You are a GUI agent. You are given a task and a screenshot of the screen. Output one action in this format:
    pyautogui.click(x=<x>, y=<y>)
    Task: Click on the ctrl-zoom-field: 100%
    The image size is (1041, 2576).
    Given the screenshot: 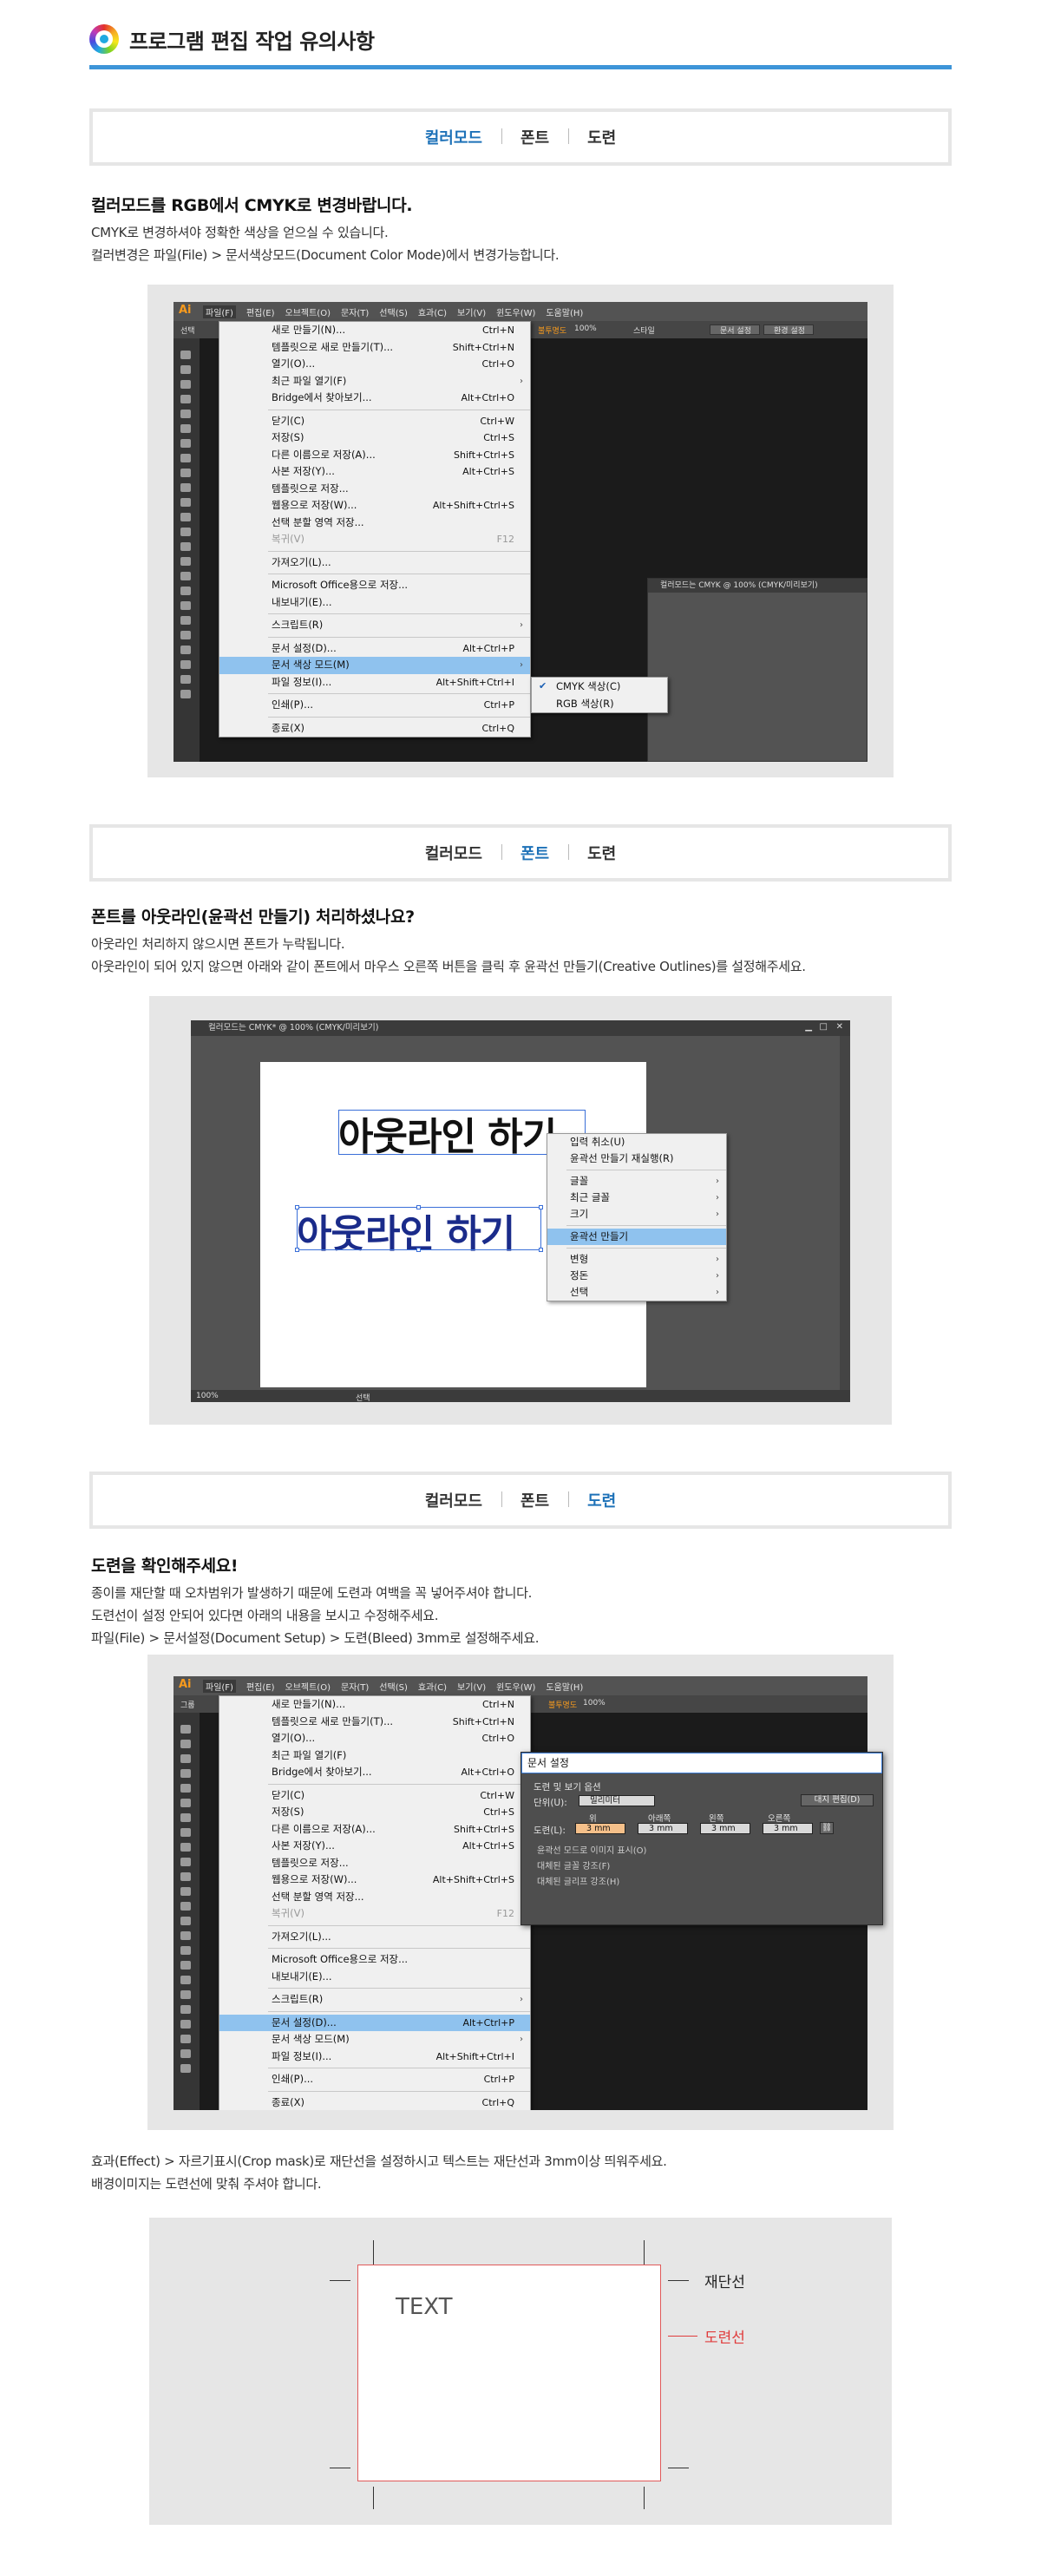 What is the action you would take?
    pyautogui.click(x=594, y=1703)
    